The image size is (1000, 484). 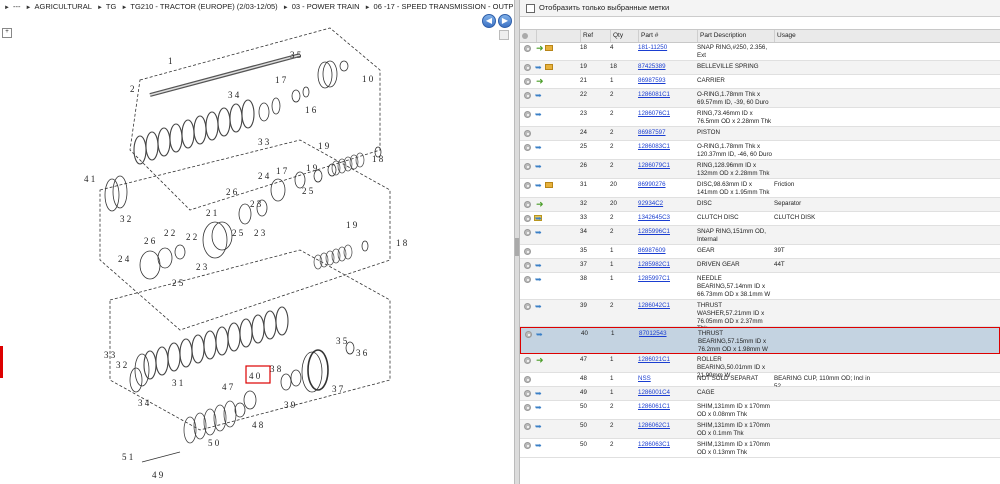 I want to click on callout-label: 3 9, so click(x=290, y=405).